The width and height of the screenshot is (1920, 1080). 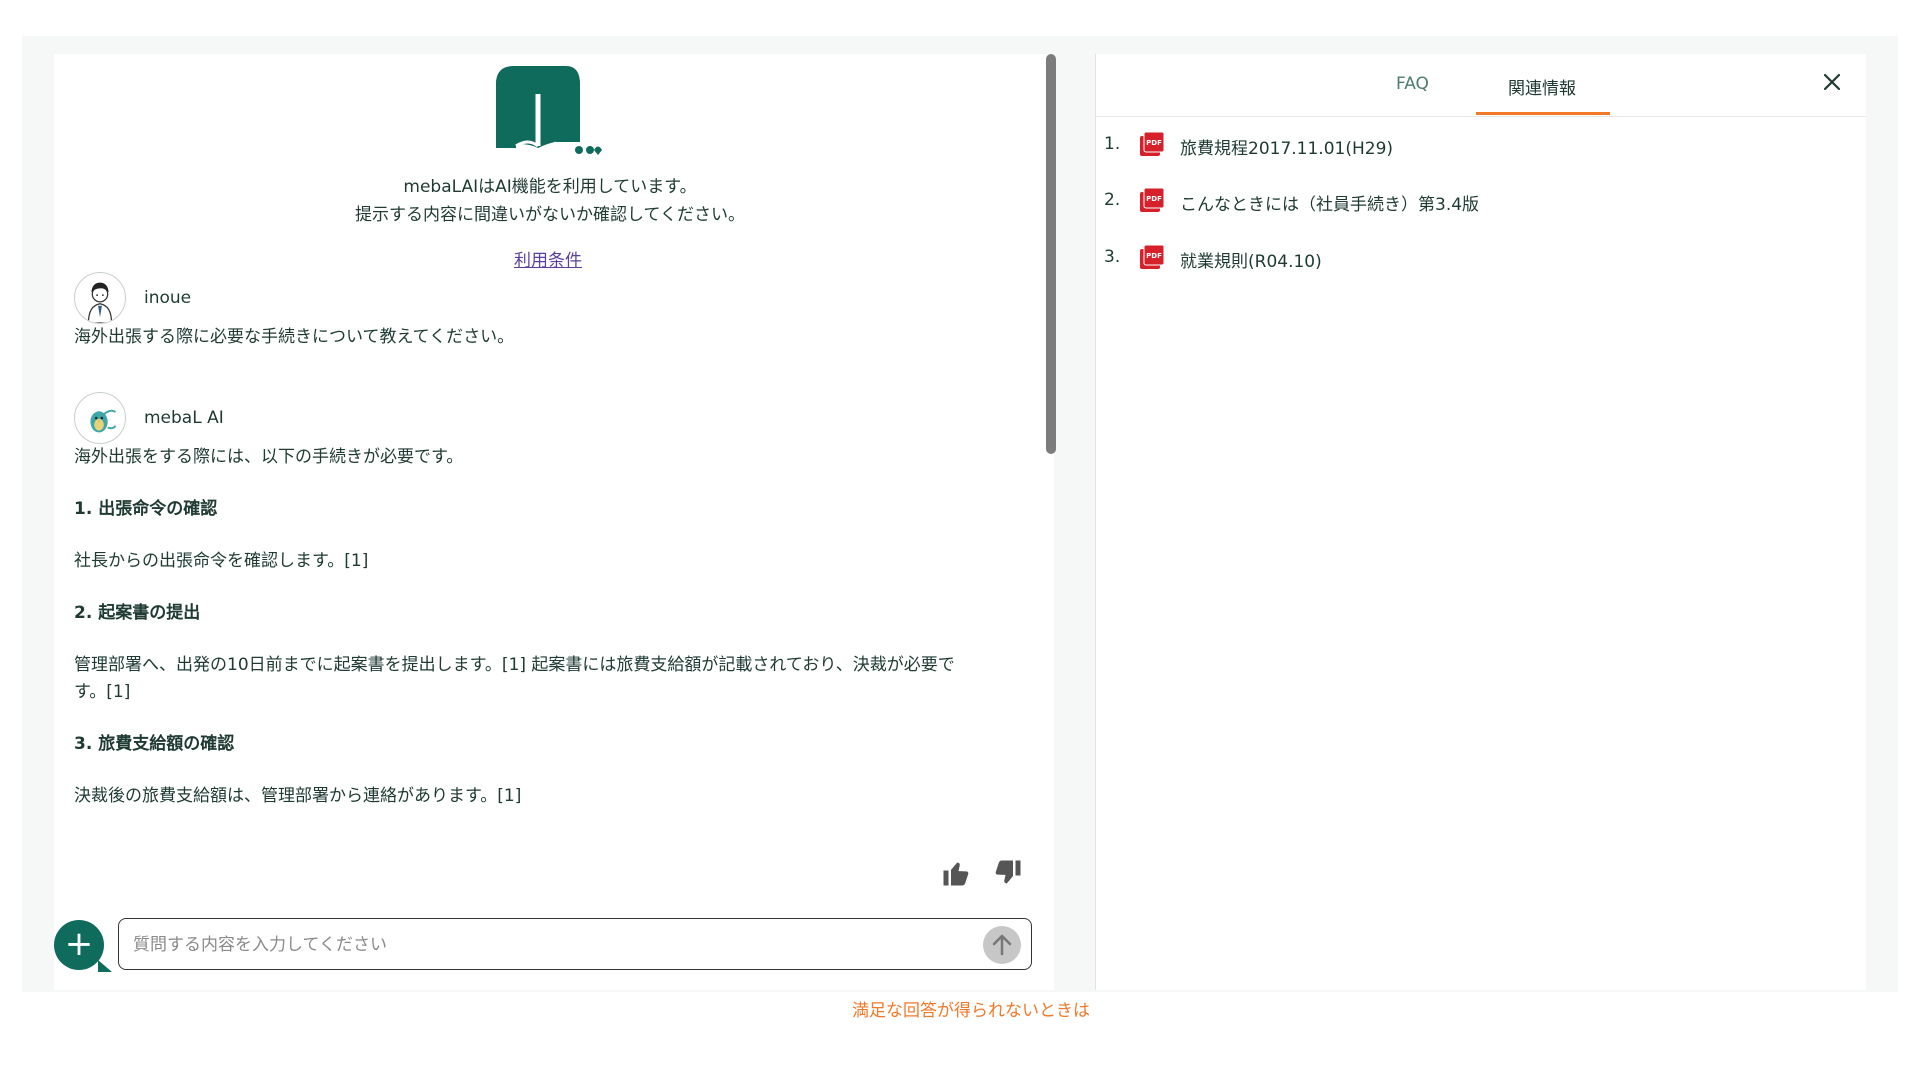 What do you see at coordinates (550, 187) in the screenshot?
I see `disclaimer-line-1: mebaLAIはAI機能を利用しています。` at bounding box center [550, 187].